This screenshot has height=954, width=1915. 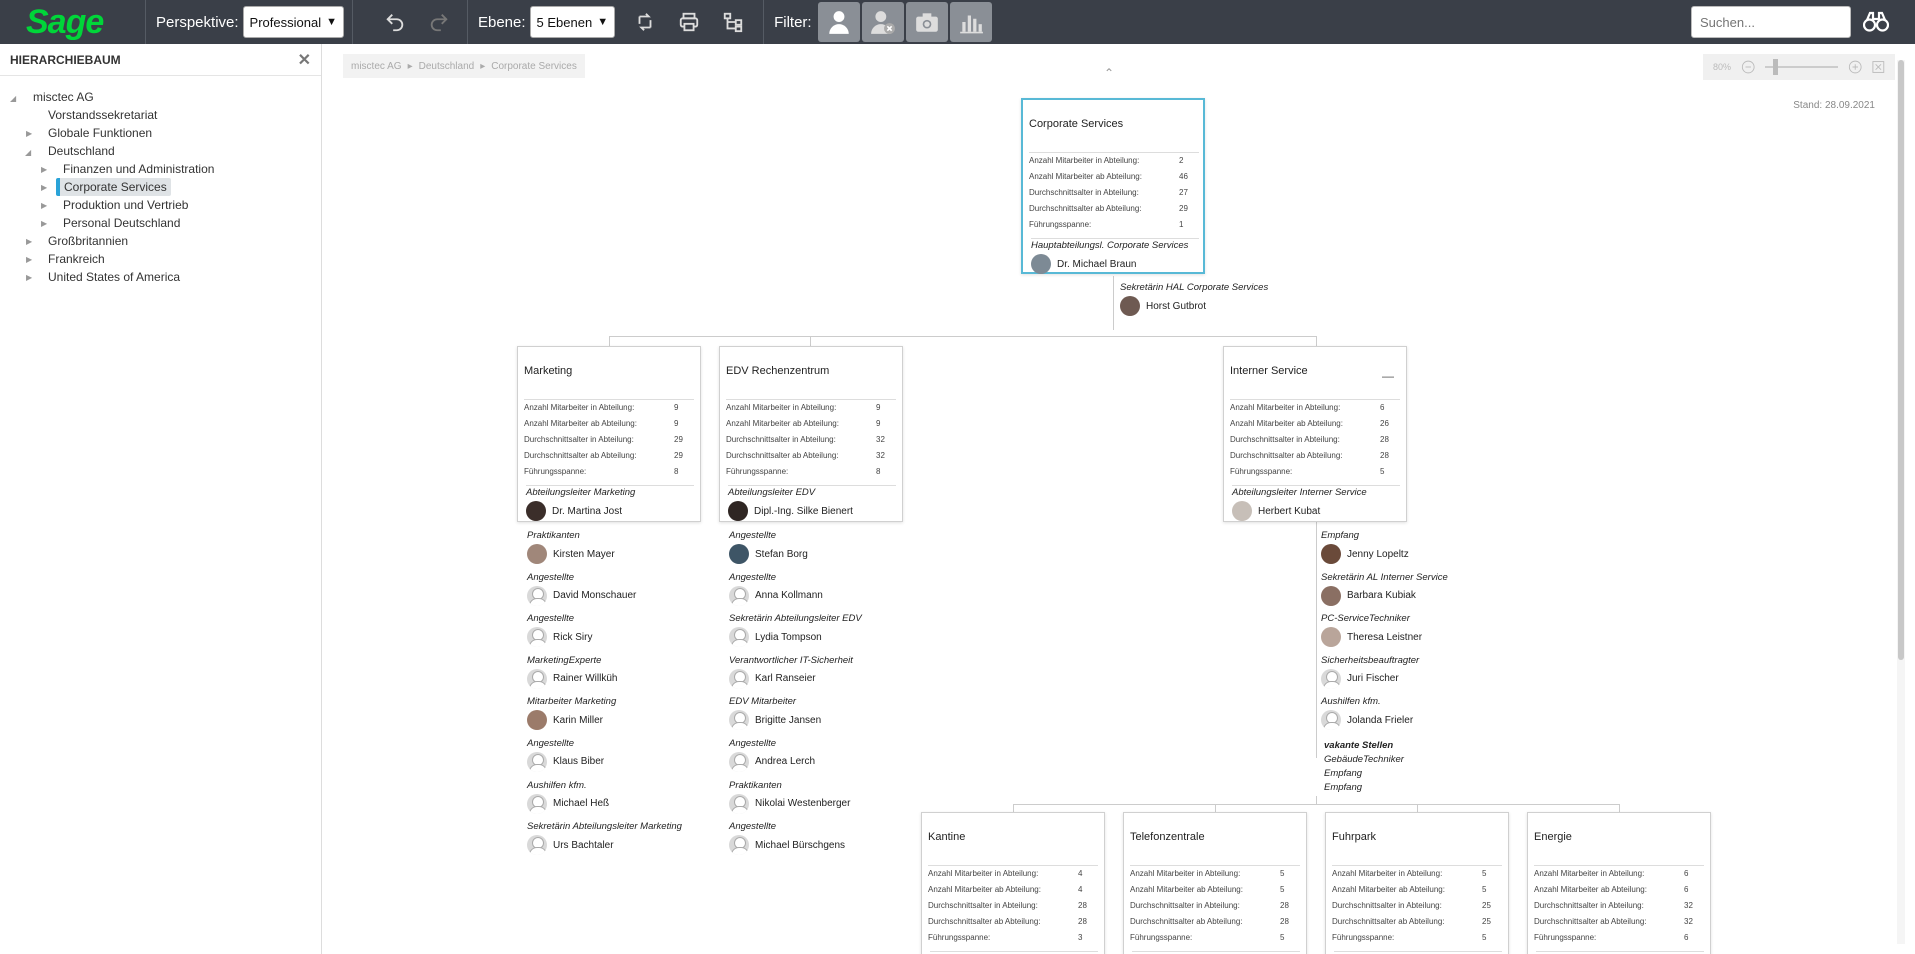 What do you see at coordinates (1801, 67) in the screenshot?
I see `zoom-slider` at bounding box center [1801, 67].